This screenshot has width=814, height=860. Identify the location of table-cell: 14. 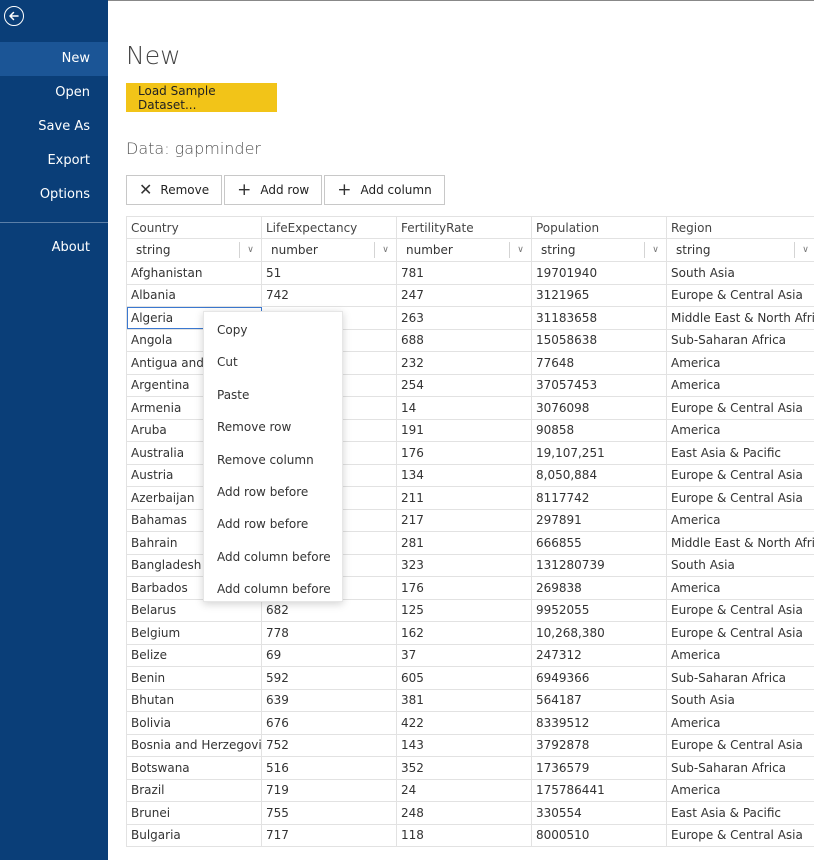
(464, 408).